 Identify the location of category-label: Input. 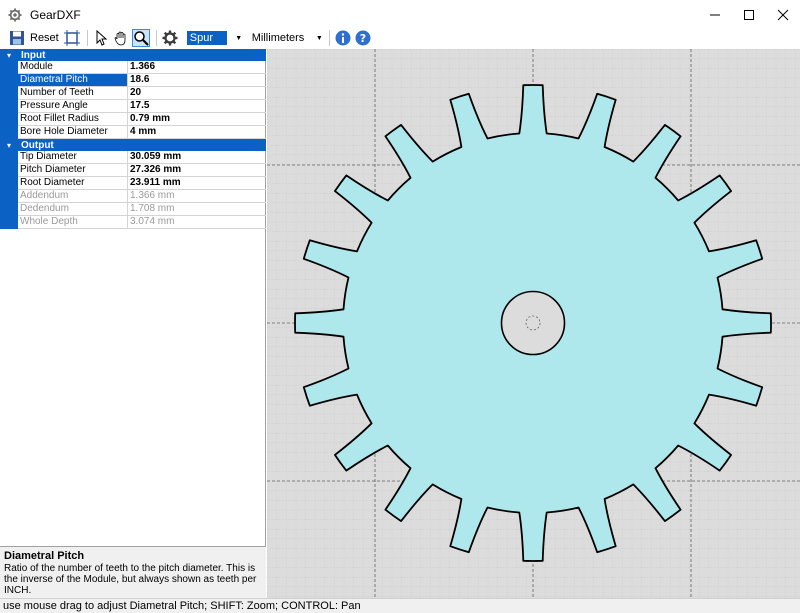
(33, 55).